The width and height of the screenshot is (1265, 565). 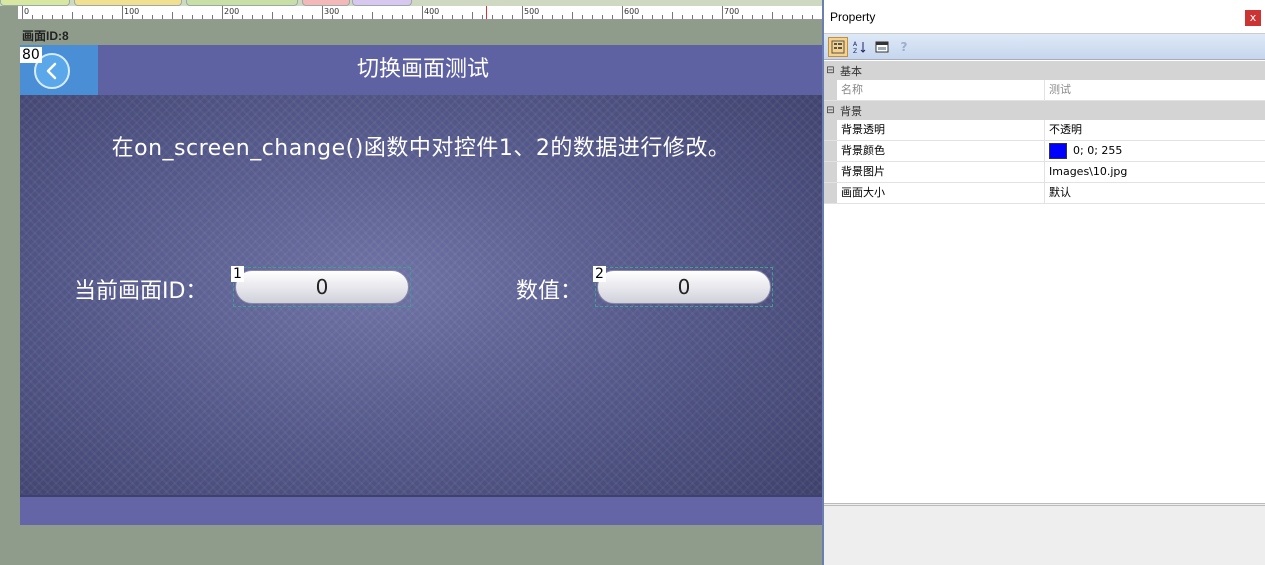 What do you see at coordinates (51, 71) in the screenshot?
I see `chevron-left-icon` at bounding box center [51, 71].